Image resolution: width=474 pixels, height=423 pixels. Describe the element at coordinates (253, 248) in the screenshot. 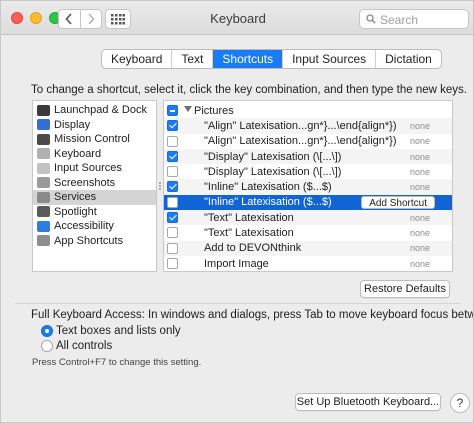

I see `shortcut-label: Add to DEVONthink` at that location.